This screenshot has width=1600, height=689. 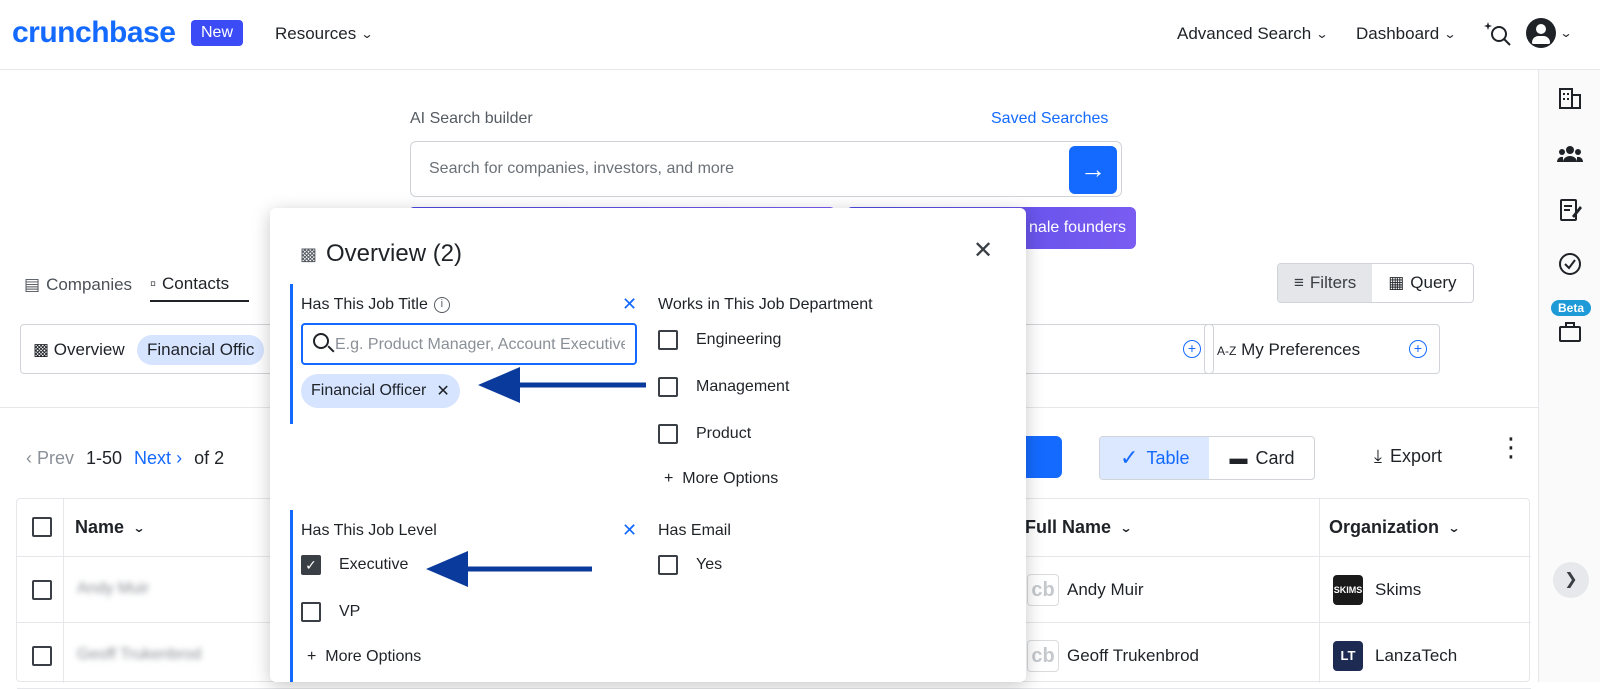 I want to click on job-title-label-text: Has This Job Title, so click(x=364, y=304).